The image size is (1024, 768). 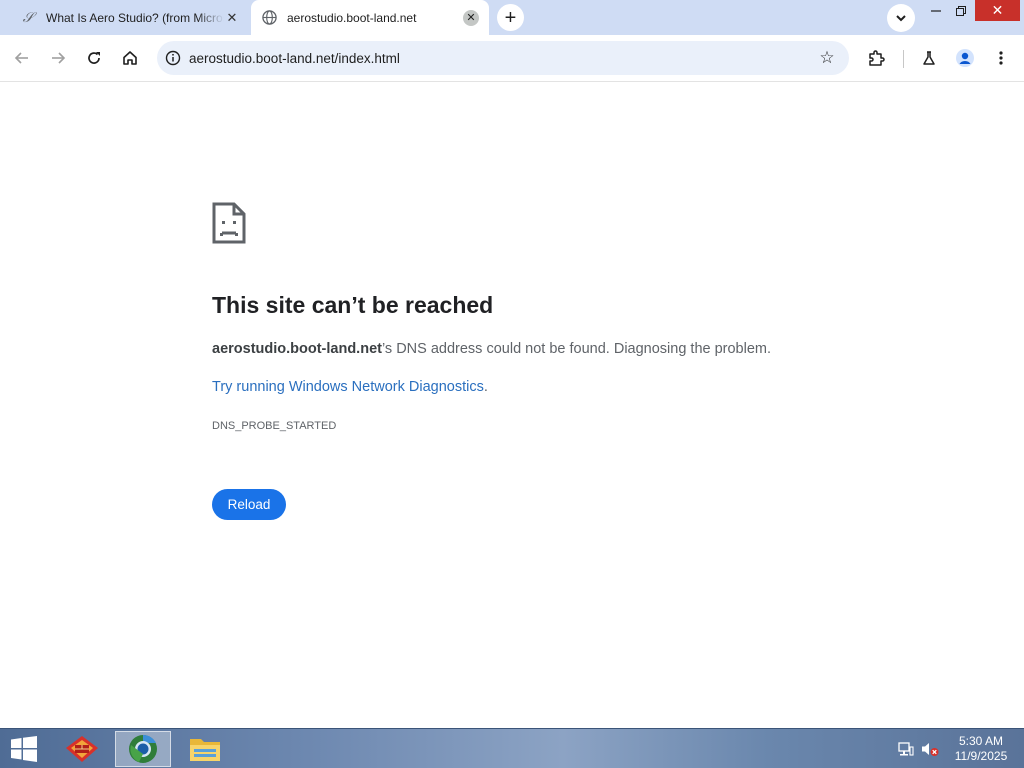 I want to click on reload-button: Reload, so click(x=249, y=504).